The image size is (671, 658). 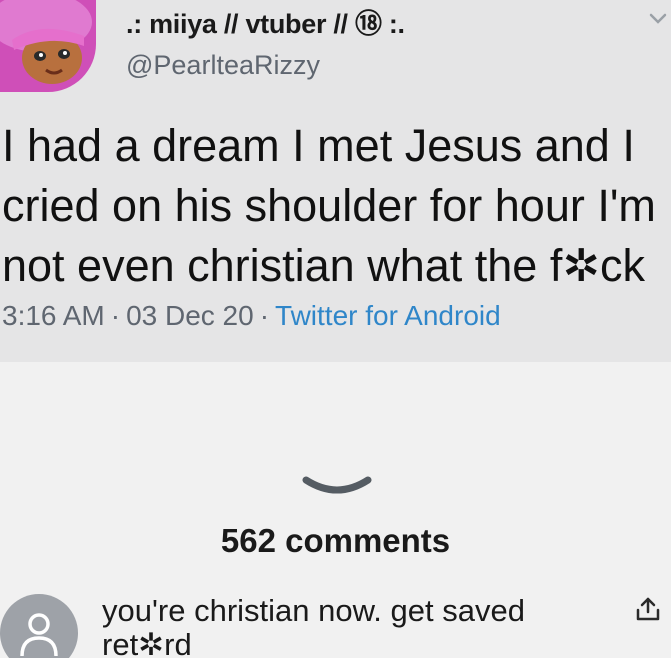 I want to click on comments-count: 562 comments, so click(x=335, y=540).